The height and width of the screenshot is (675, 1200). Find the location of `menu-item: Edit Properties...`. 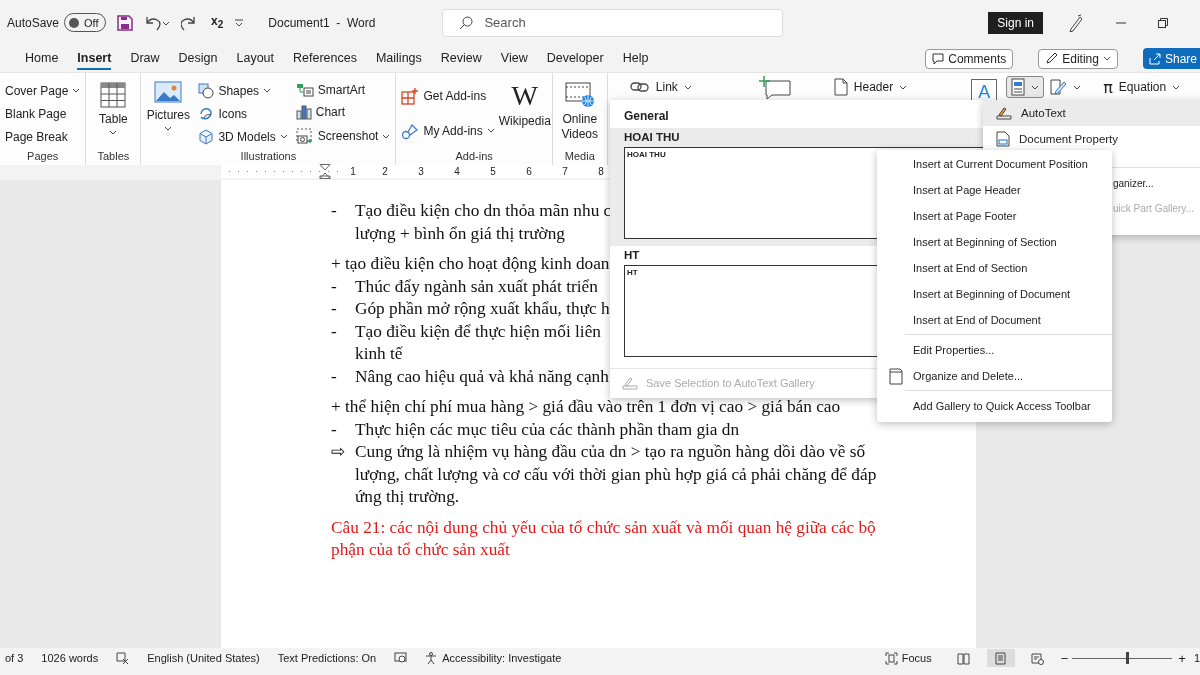

menu-item: Edit Properties... is located at coordinates (994, 350).